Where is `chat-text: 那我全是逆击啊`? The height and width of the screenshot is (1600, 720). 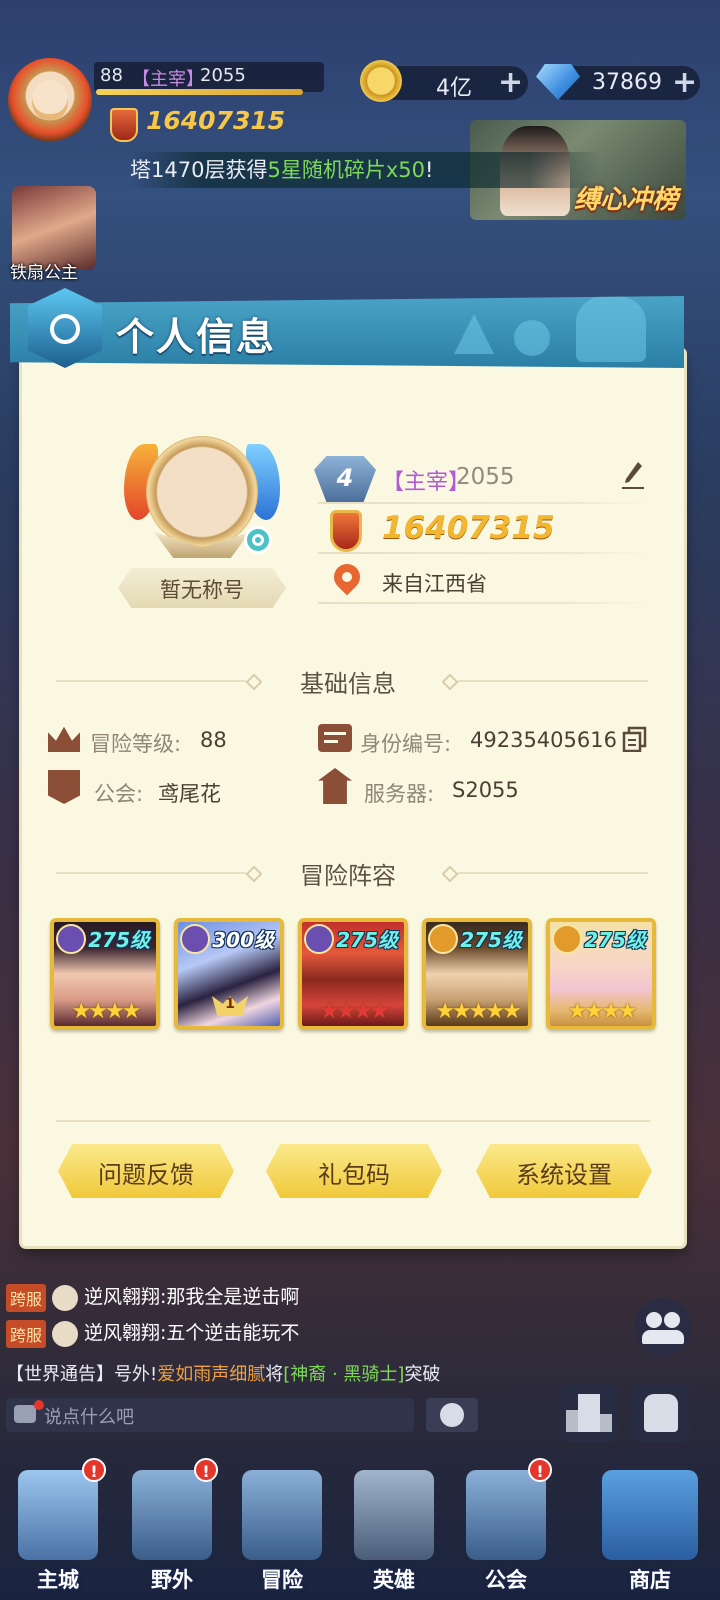 chat-text: 那我全是逆击啊 is located at coordinates (233, 1297).